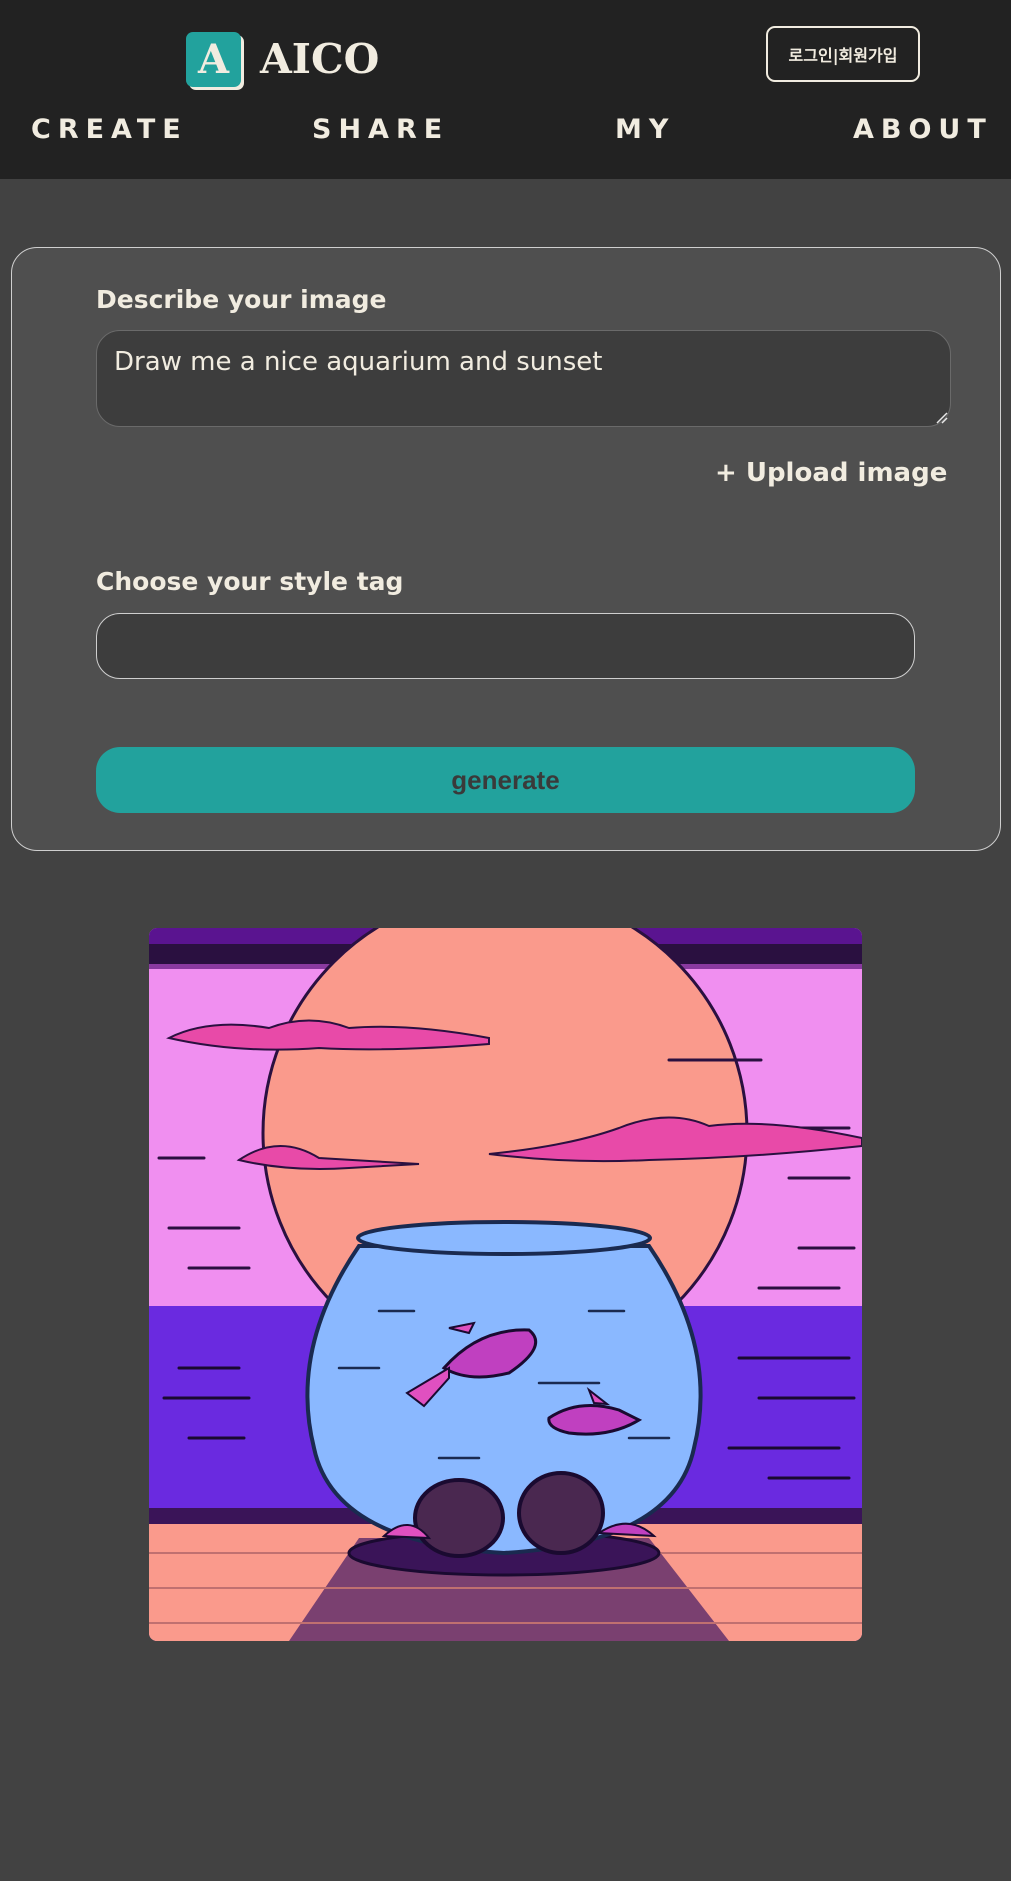 The image size is (1011, 1881). Describe the element at coordinates (109, 130) in the screenshot. I see `nav-create: CREATE` at that location.